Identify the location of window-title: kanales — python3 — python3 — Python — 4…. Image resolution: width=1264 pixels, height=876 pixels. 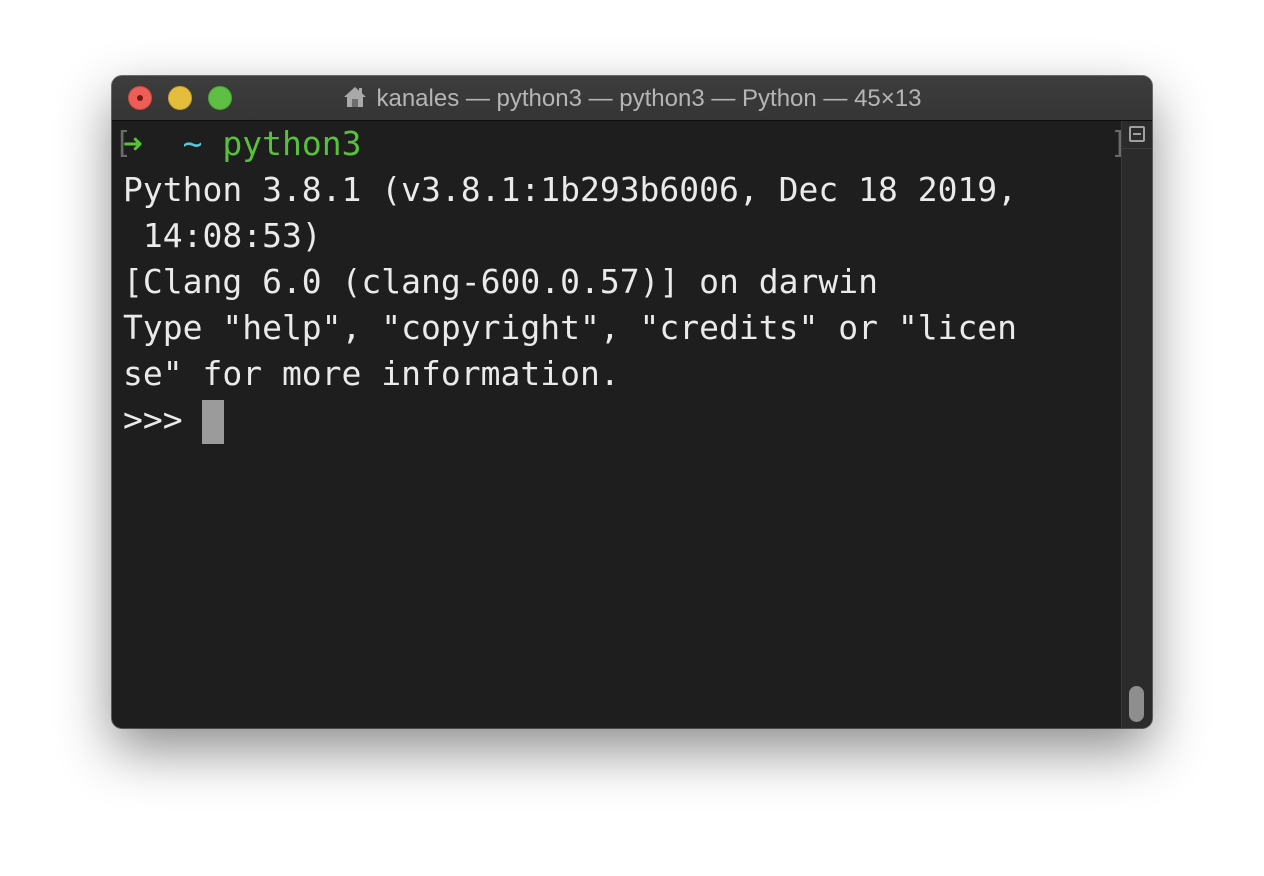
(632, 98).